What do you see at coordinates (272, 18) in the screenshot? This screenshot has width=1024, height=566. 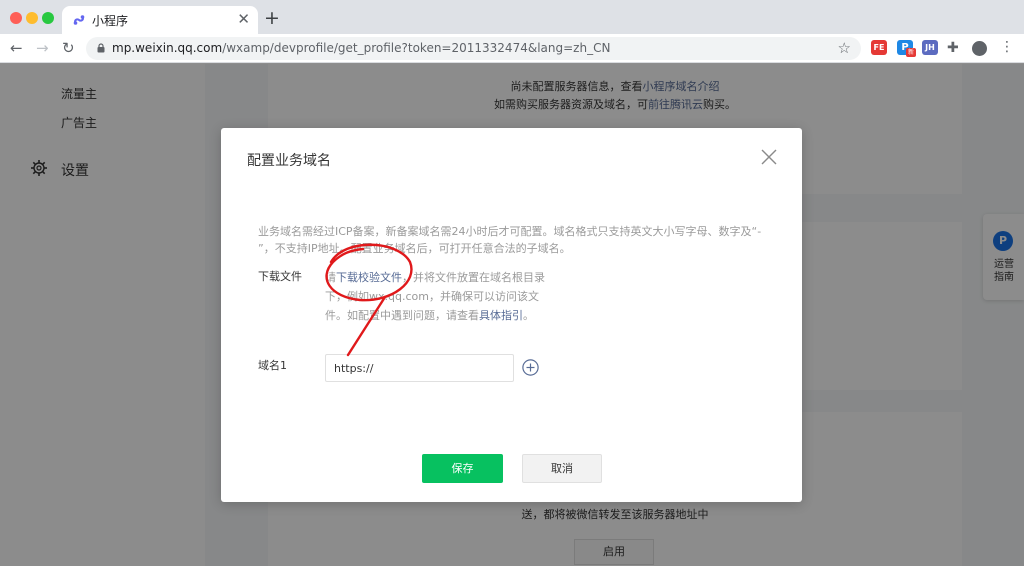 I see `new-tab-button: +` at bounding box center [272, 18].